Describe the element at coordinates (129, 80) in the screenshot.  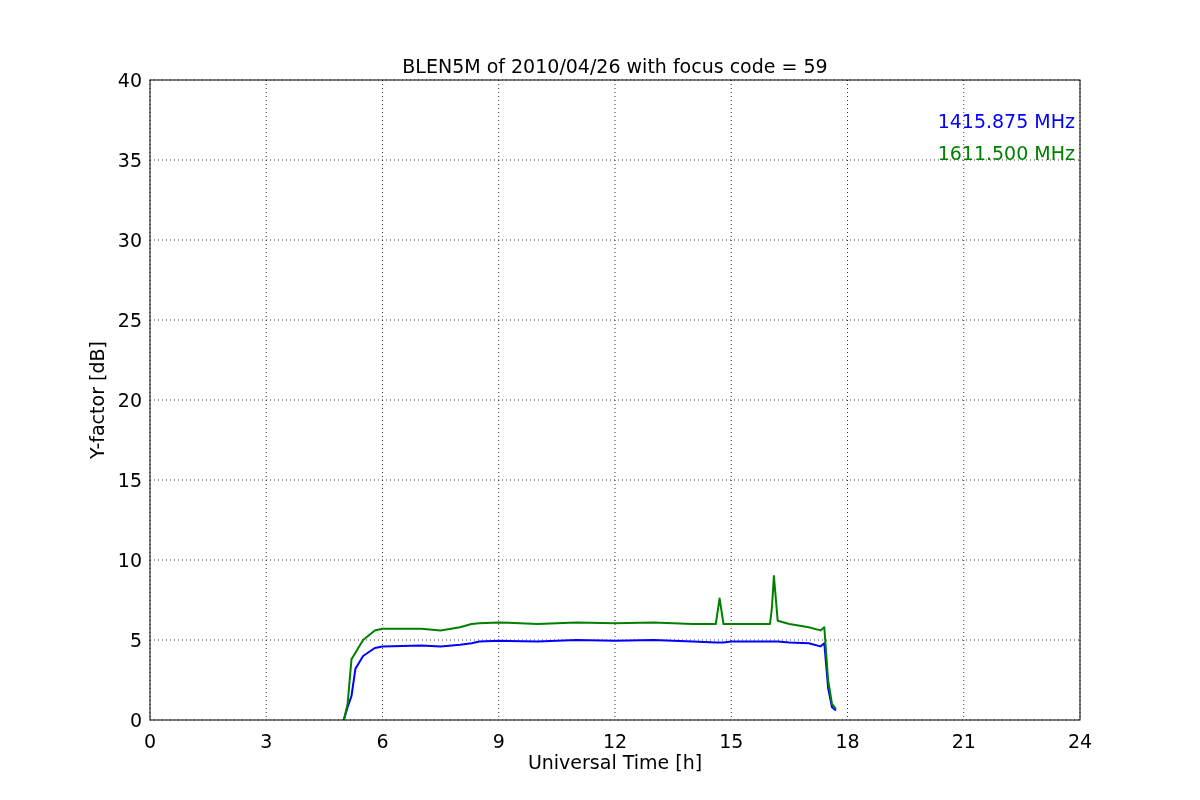
I see `tick-label: 40` at that location.